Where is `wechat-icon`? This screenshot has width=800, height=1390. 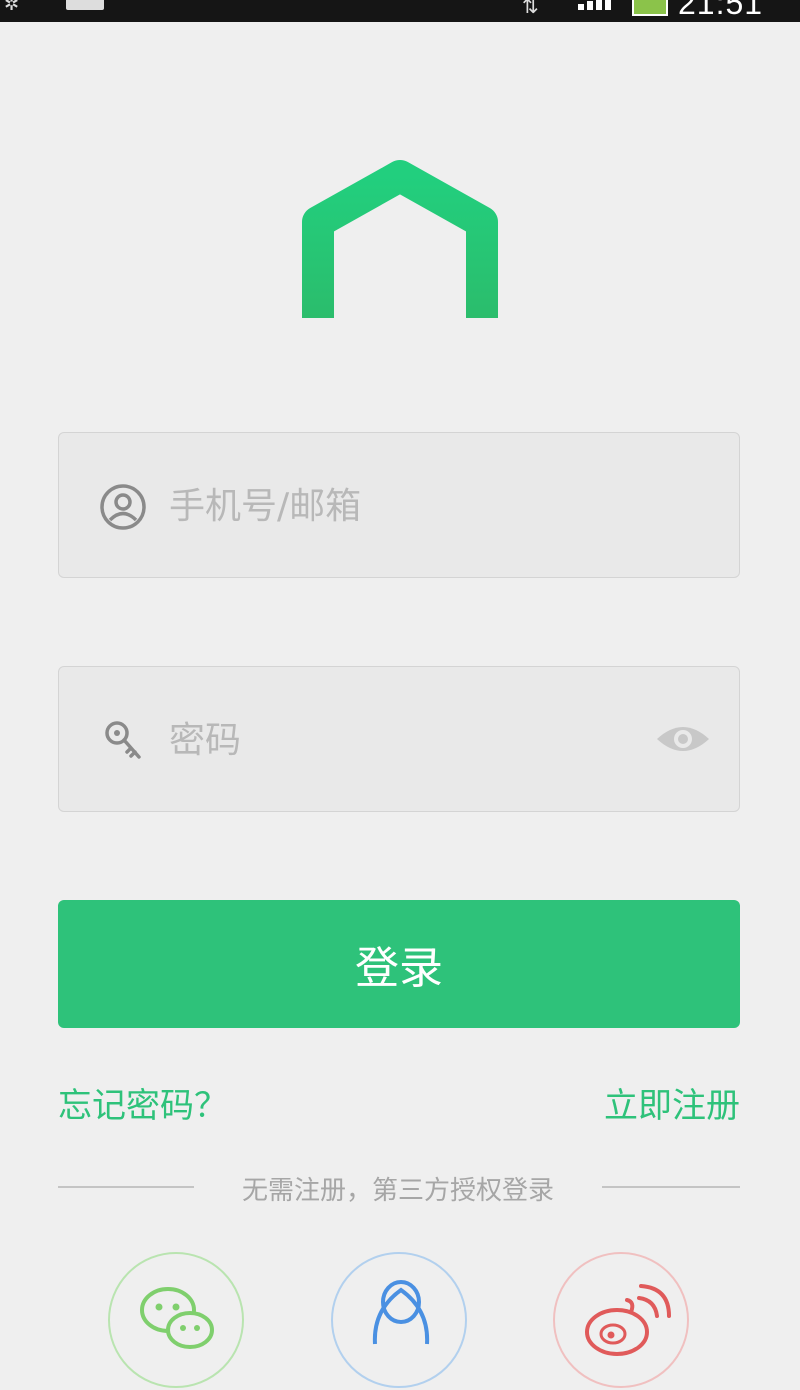
wechat-icon is located at coordinates (177, 1318).